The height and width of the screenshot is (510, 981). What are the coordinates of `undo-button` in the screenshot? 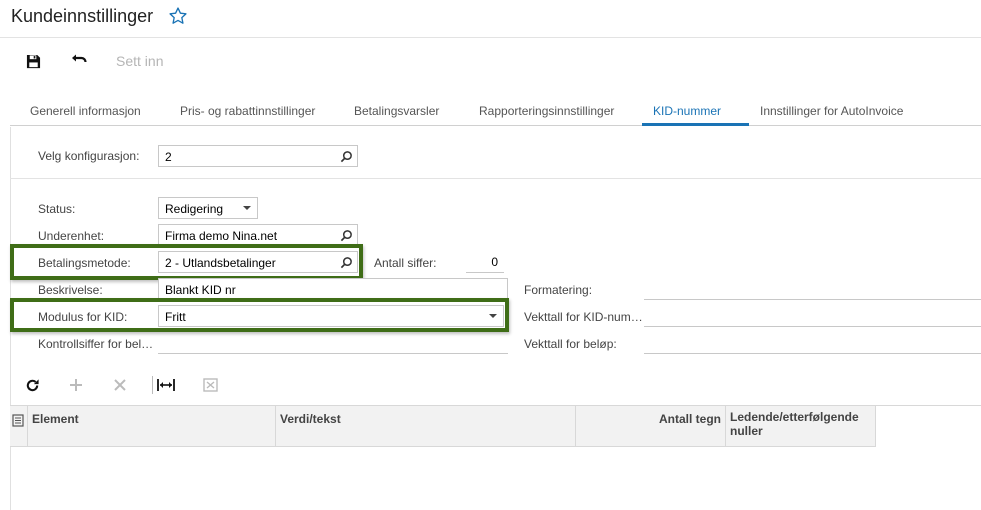 It's located at (79, 61).